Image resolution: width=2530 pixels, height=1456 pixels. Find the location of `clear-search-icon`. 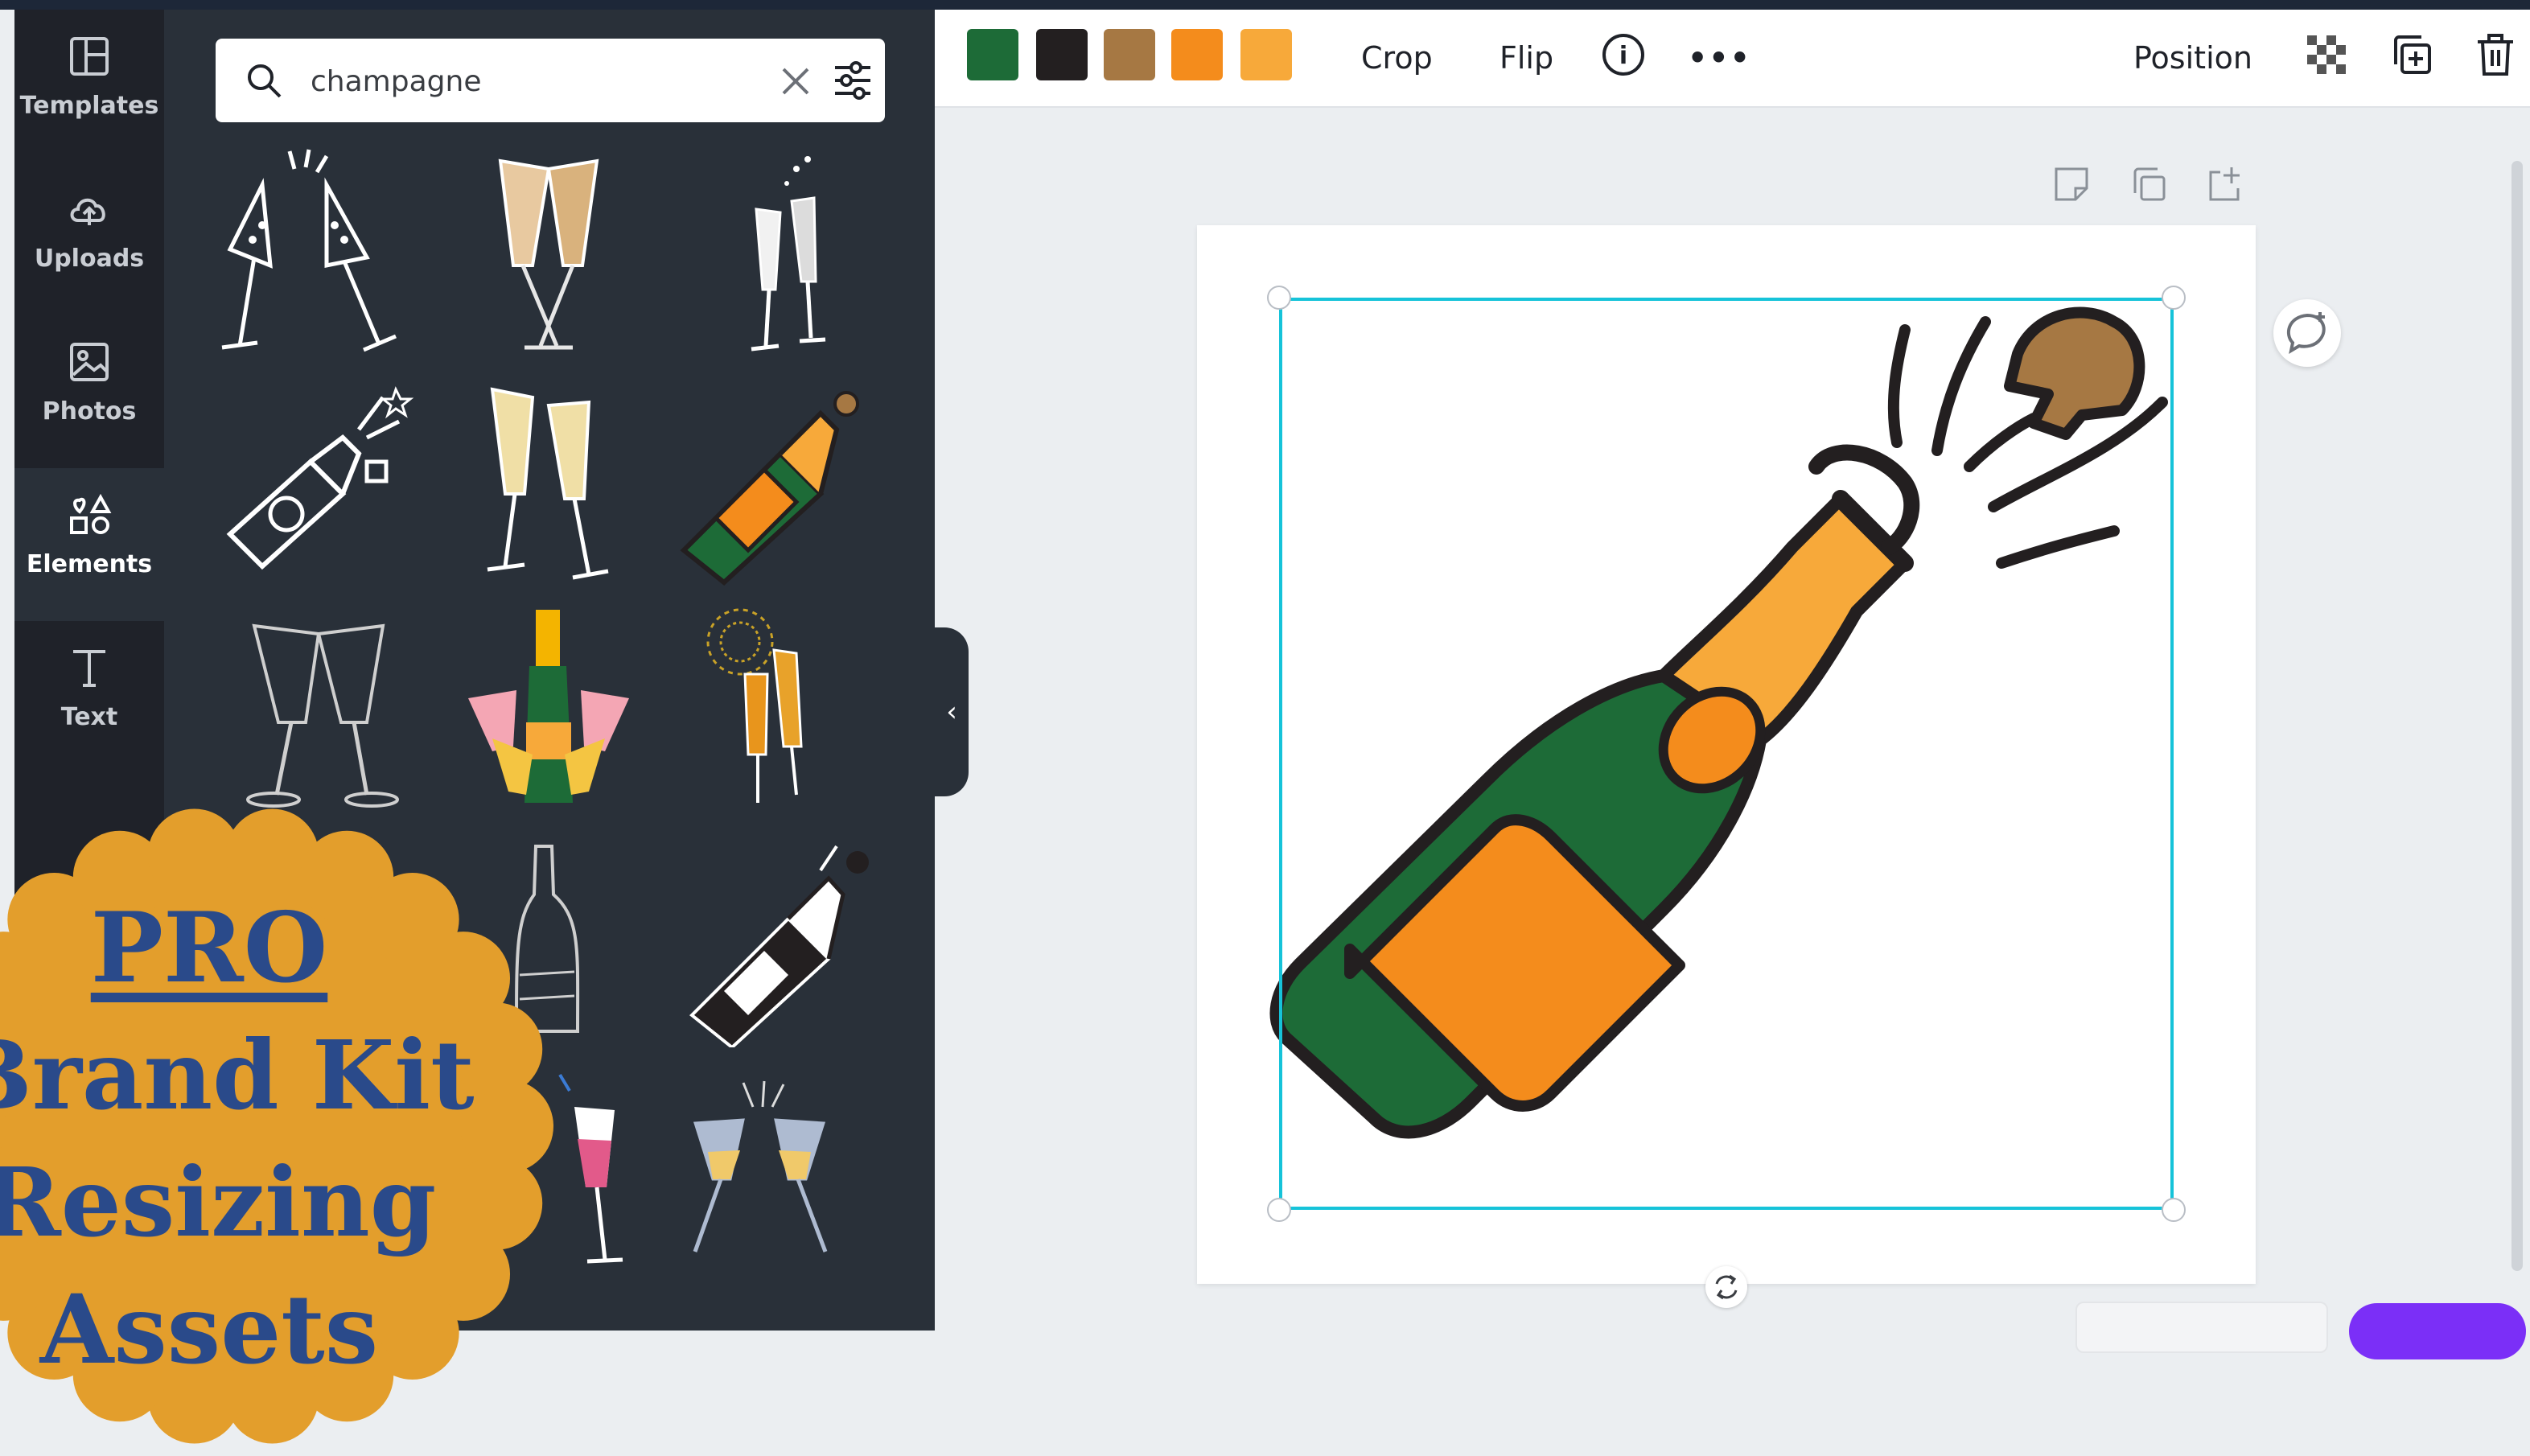

clear-search-icon is located at coordinates (795, 81).